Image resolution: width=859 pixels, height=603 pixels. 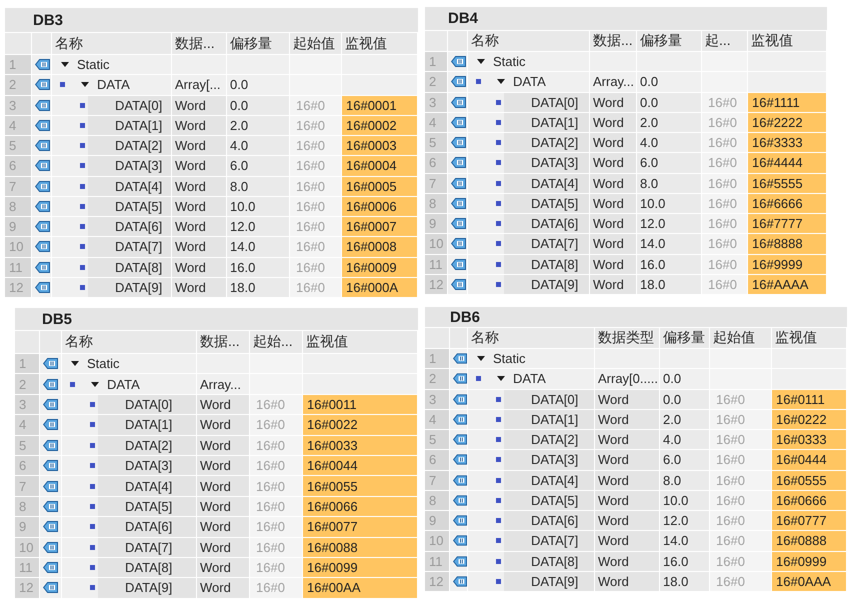 I want to click on table-row: 8 DATA[5] Word 10.0 16#0 16#0666, so click(x=636, y=500).